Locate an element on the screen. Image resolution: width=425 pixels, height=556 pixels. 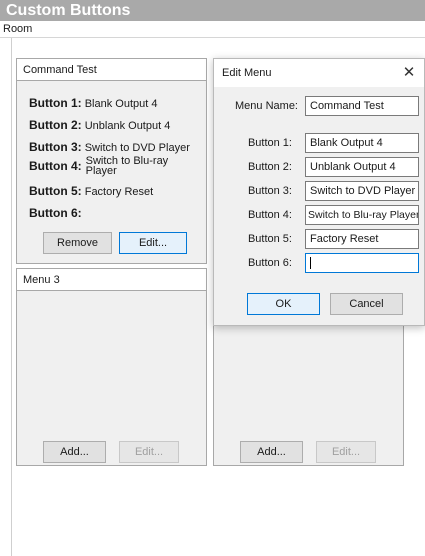
button-4-row: Button 4: Switch to Blu-ray Player is located at coordinates (99, 166).